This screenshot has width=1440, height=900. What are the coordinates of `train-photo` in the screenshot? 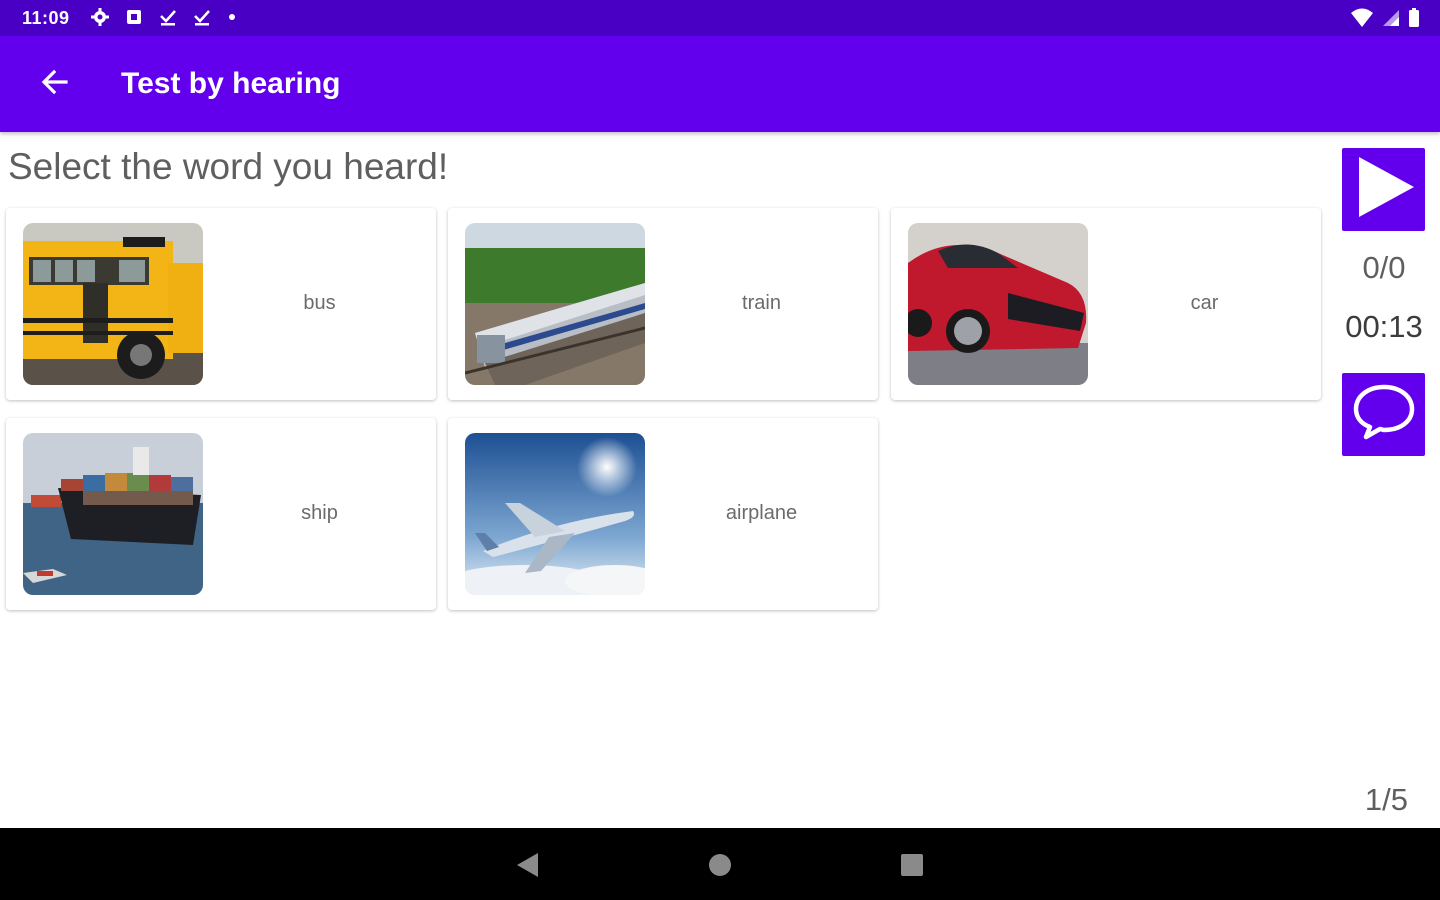 It's located at (555, 304).